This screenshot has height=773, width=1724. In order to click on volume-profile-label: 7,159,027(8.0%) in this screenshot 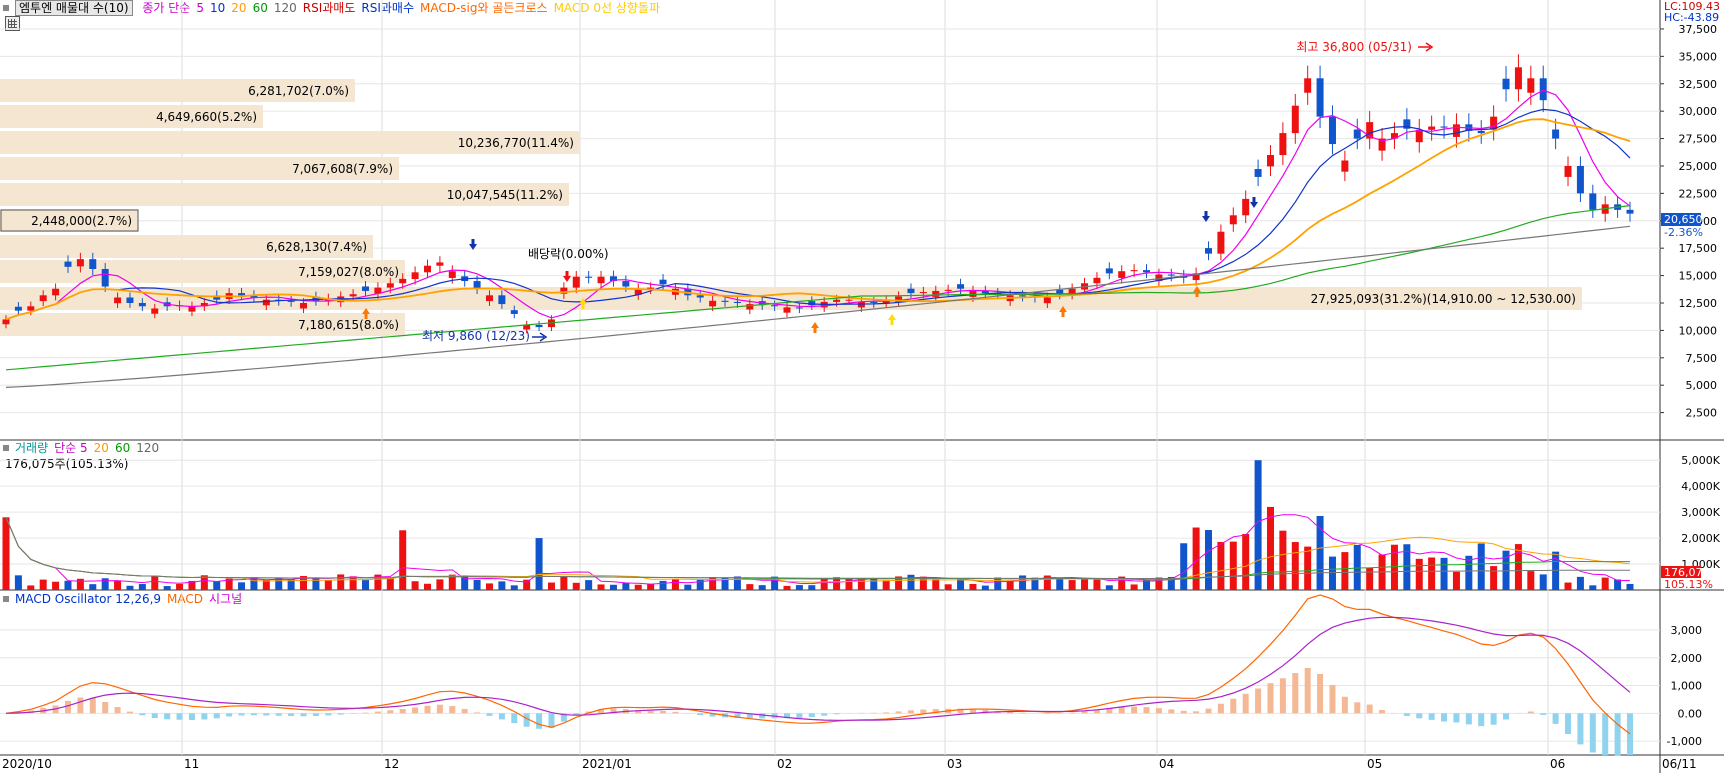, I will do `click(348, 272)`.